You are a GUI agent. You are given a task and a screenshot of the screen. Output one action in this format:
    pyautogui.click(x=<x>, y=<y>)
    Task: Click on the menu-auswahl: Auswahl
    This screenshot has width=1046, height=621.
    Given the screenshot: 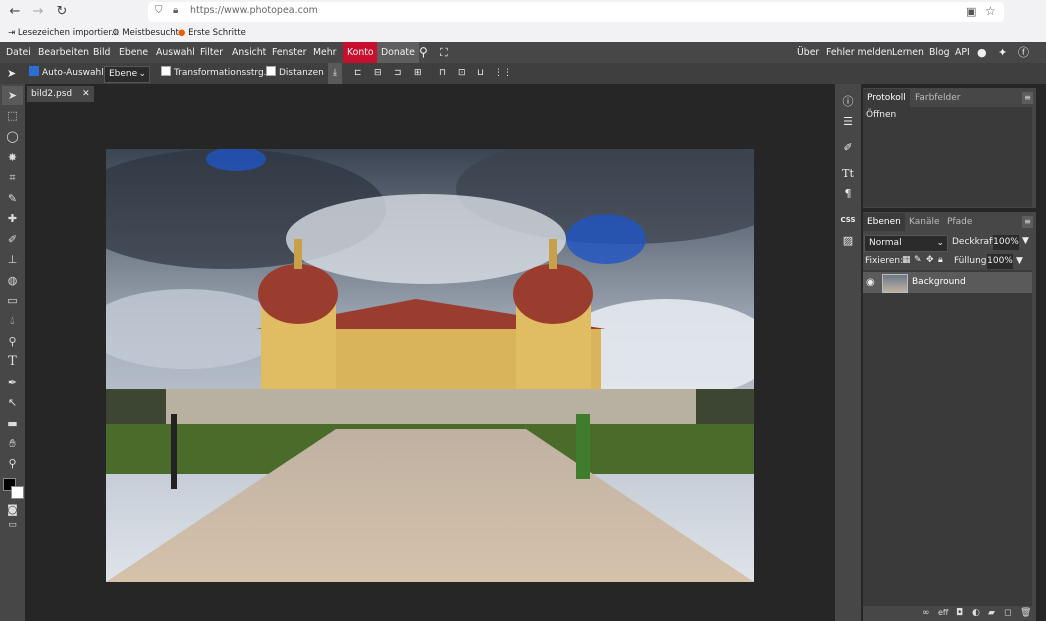 What is the action you would take?
    pyautogui.click(x=175, y=52)
    